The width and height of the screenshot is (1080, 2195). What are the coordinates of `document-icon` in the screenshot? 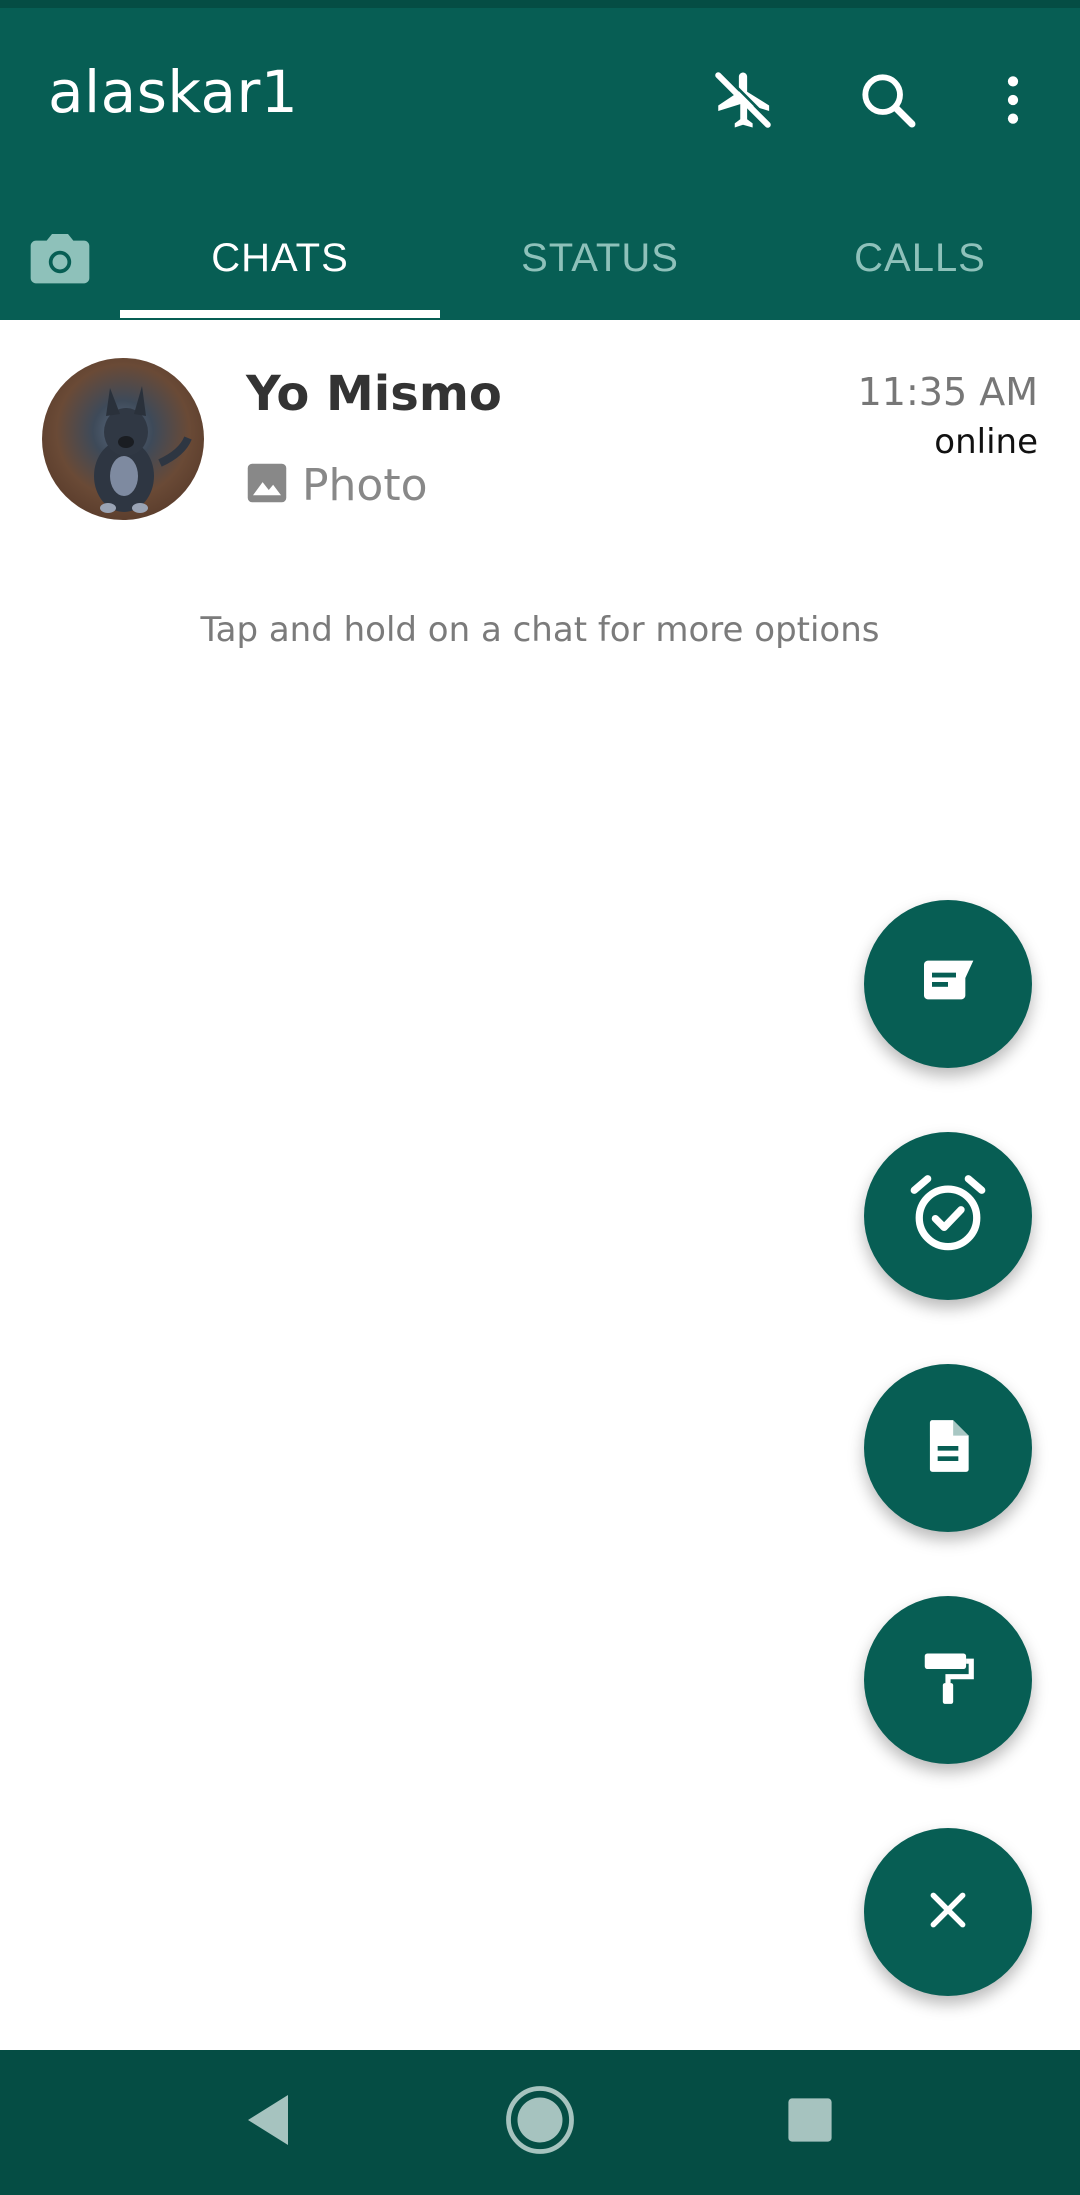 It's located at (948, 1448).